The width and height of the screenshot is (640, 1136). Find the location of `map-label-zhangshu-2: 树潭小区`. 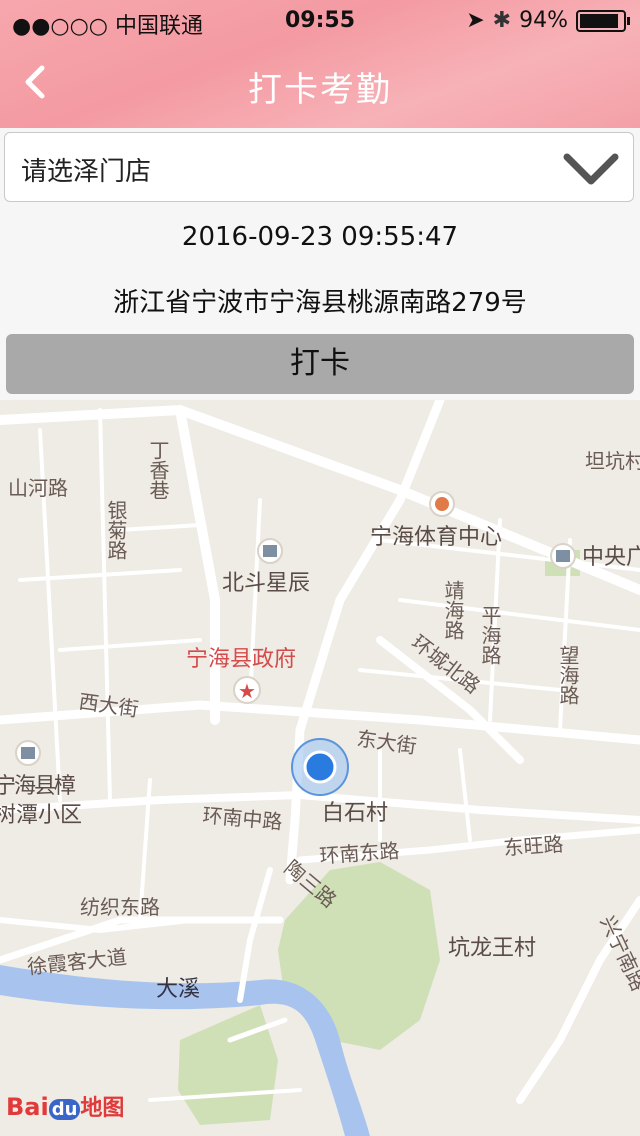

map-label-zhangshu-2: 树潭小区 is located at coordinates (41, 815).